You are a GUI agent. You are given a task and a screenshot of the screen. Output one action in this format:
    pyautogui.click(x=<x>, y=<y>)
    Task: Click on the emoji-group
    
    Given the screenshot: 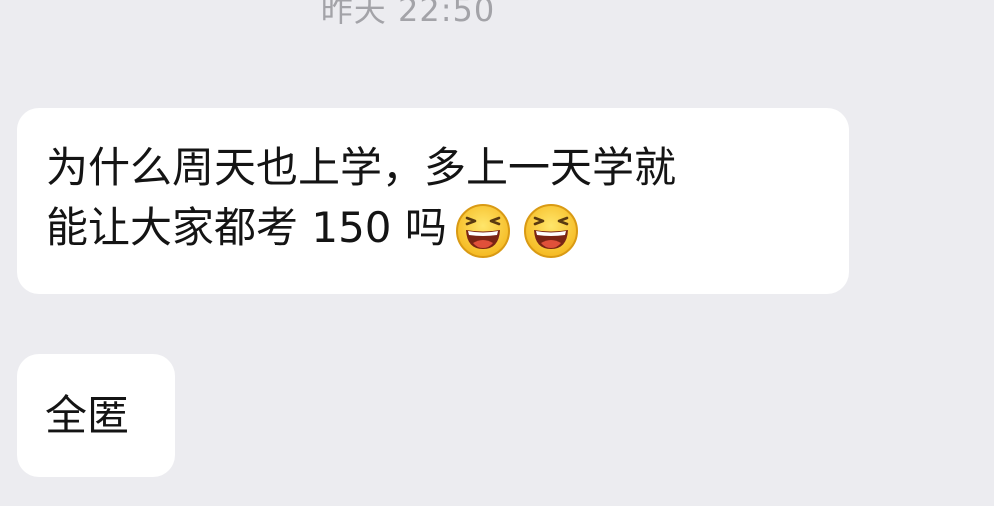 What is the action you would take?
    pyautogui.click(x=523, y=231)
    